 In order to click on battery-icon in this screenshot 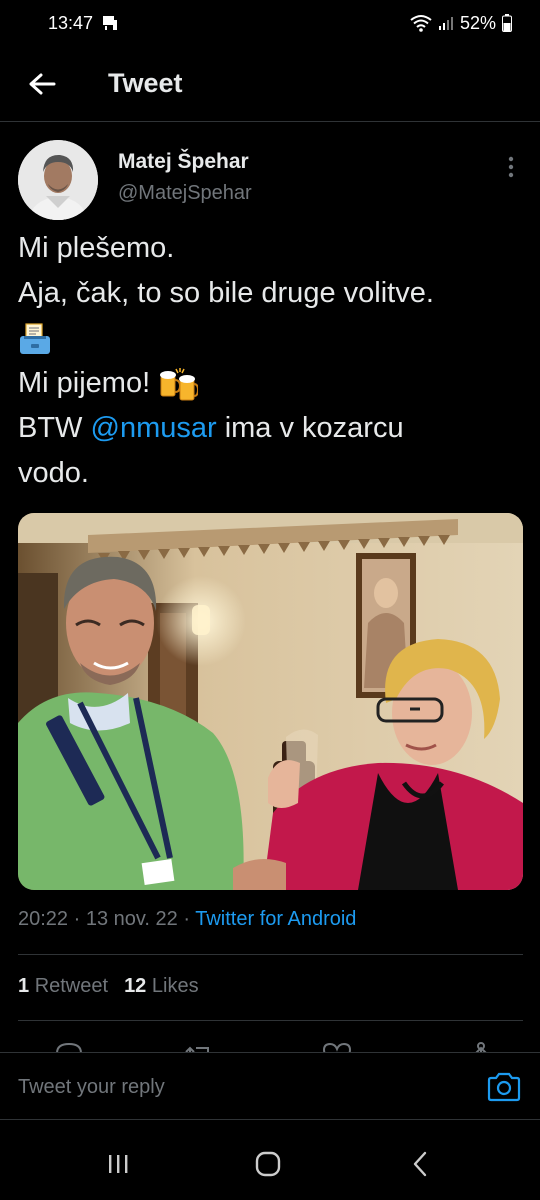, I will do `click(507, 23)`.